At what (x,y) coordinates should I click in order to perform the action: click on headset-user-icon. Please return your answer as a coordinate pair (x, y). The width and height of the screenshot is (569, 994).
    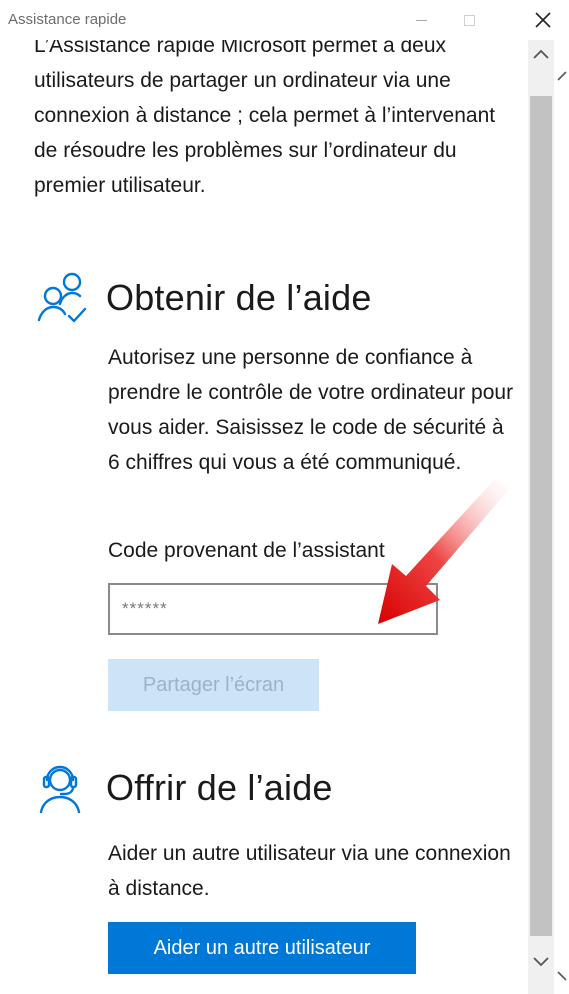
    Looking at the image, I should click on (60, 789).